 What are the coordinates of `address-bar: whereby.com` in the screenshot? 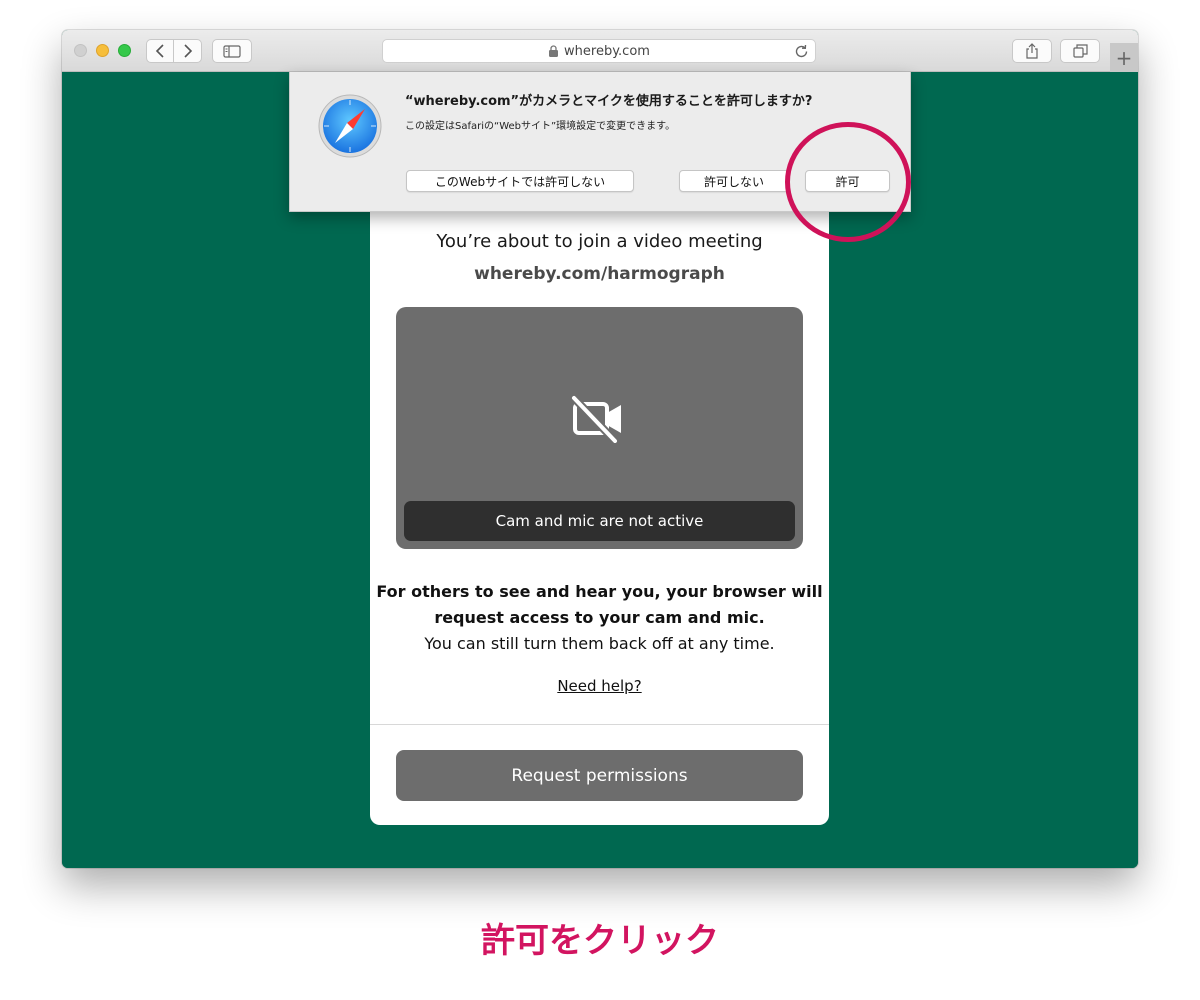 It's located at (599, 51).